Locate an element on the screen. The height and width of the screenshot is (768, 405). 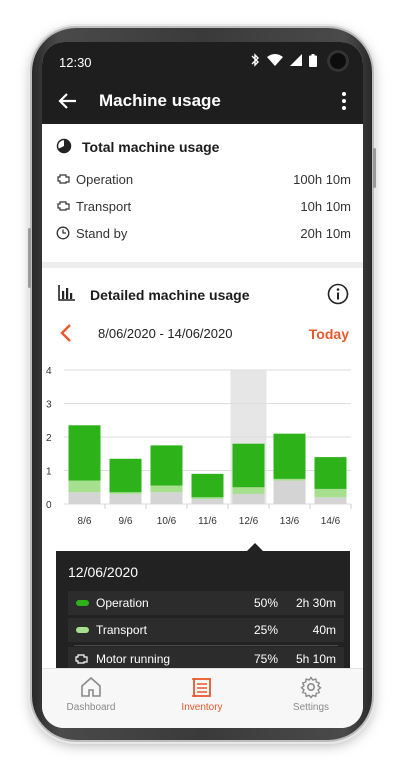
today-button: Today is located at coordinates (329, 334).